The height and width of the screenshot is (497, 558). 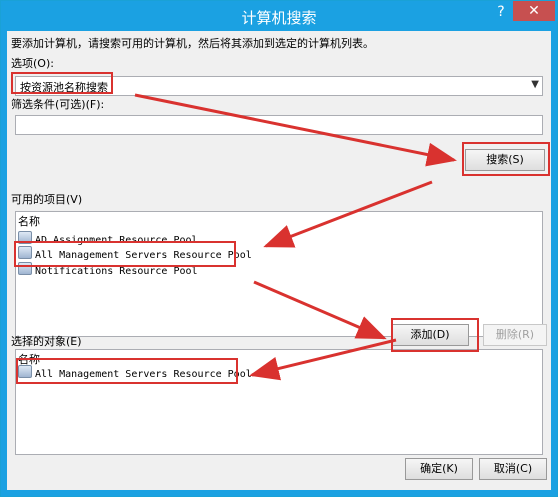 I want to click on arrow-search-to-item, so click(x=348, y=214).